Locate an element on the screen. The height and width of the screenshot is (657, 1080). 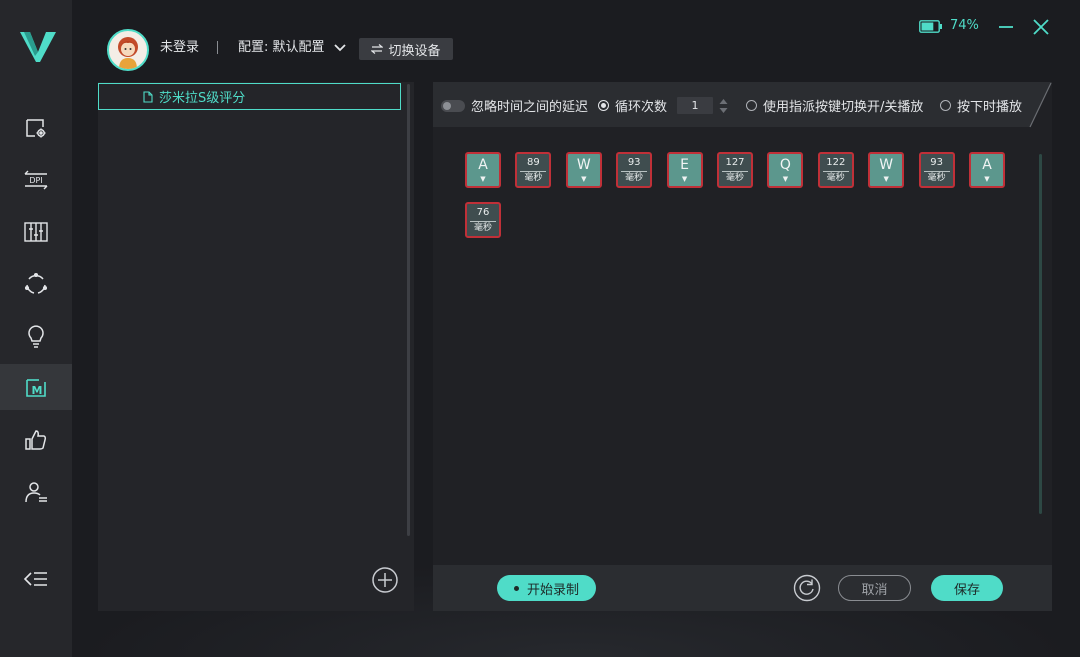
key-label: A is located at coordinates (483, 164).